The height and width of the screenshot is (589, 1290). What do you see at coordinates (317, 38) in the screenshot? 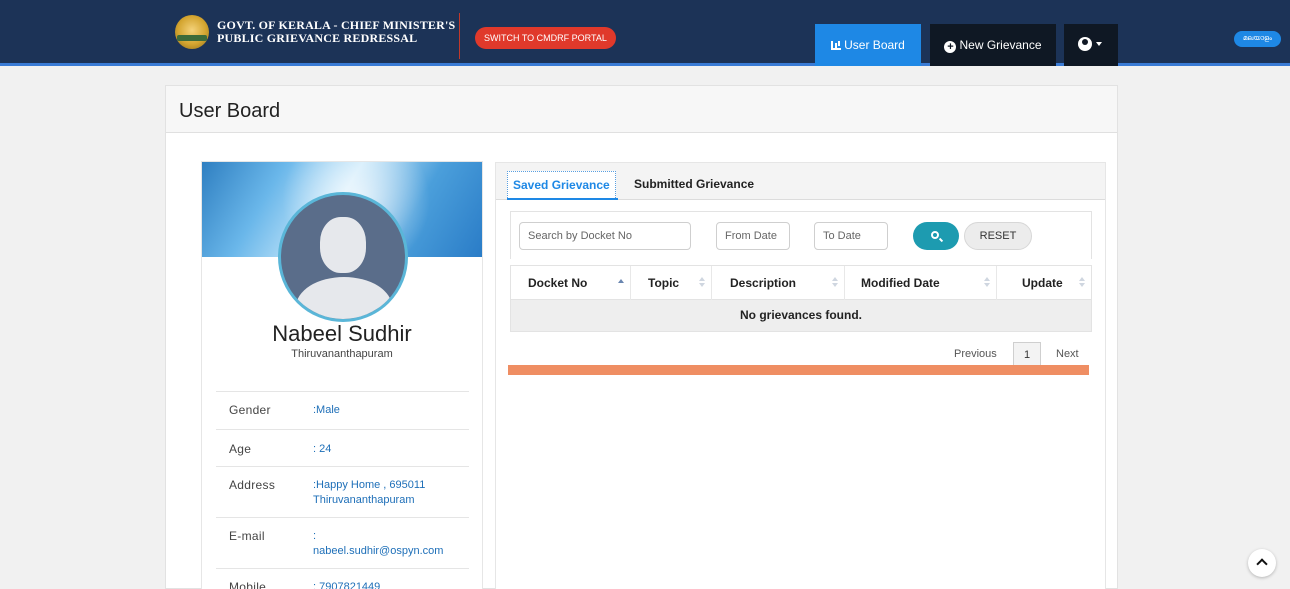
I see `brand-line-2: PUBLIC GRIEVANCE REDRESSAL` at bounding box center [317, 38].